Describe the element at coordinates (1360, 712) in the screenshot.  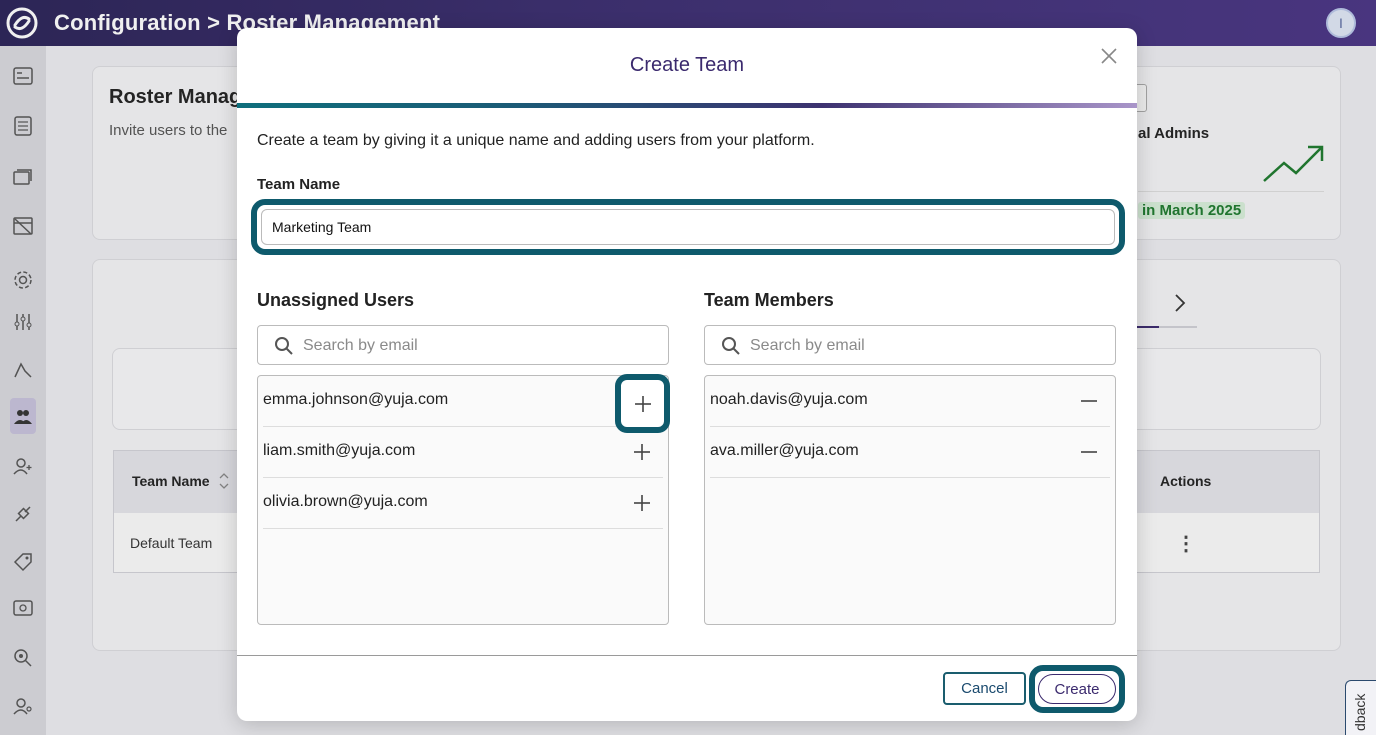
I see `feedback-label: dback` at that location.